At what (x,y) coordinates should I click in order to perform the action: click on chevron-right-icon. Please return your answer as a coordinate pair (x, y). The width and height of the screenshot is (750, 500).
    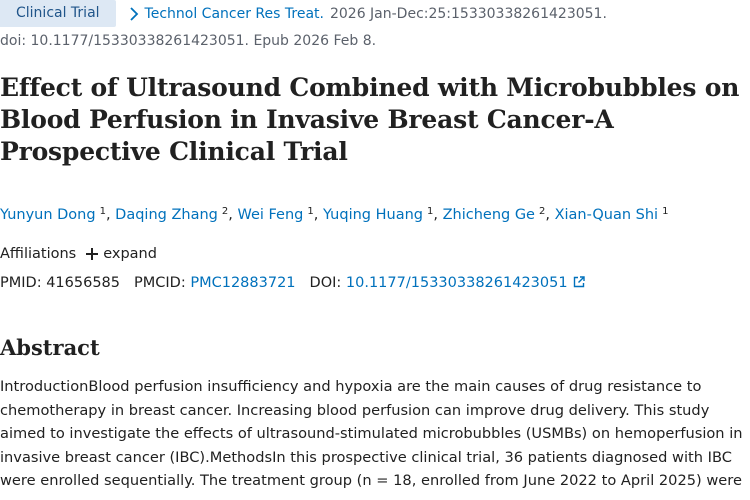
    Looking at the image, I should click on (133, 13).